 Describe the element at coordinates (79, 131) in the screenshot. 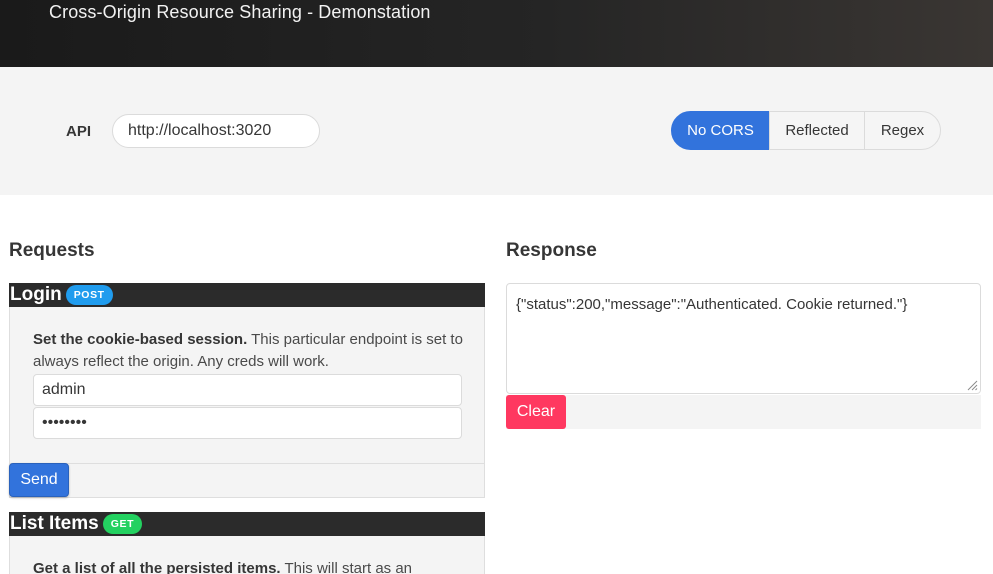

I see `api-label: API` at that location.